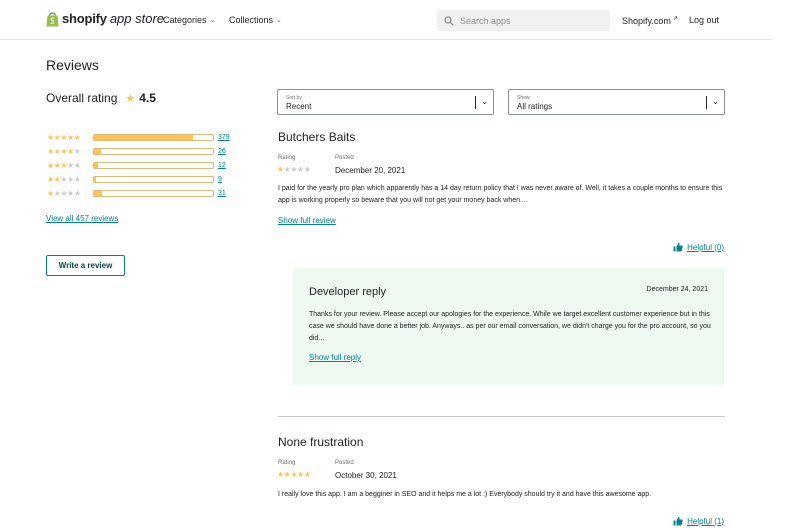 The width and height of the screenshot is (800, 530). Describe the element at coordinates (147, 98) in the screenshot. I see `overall-rating-value: 4.5` at that location.